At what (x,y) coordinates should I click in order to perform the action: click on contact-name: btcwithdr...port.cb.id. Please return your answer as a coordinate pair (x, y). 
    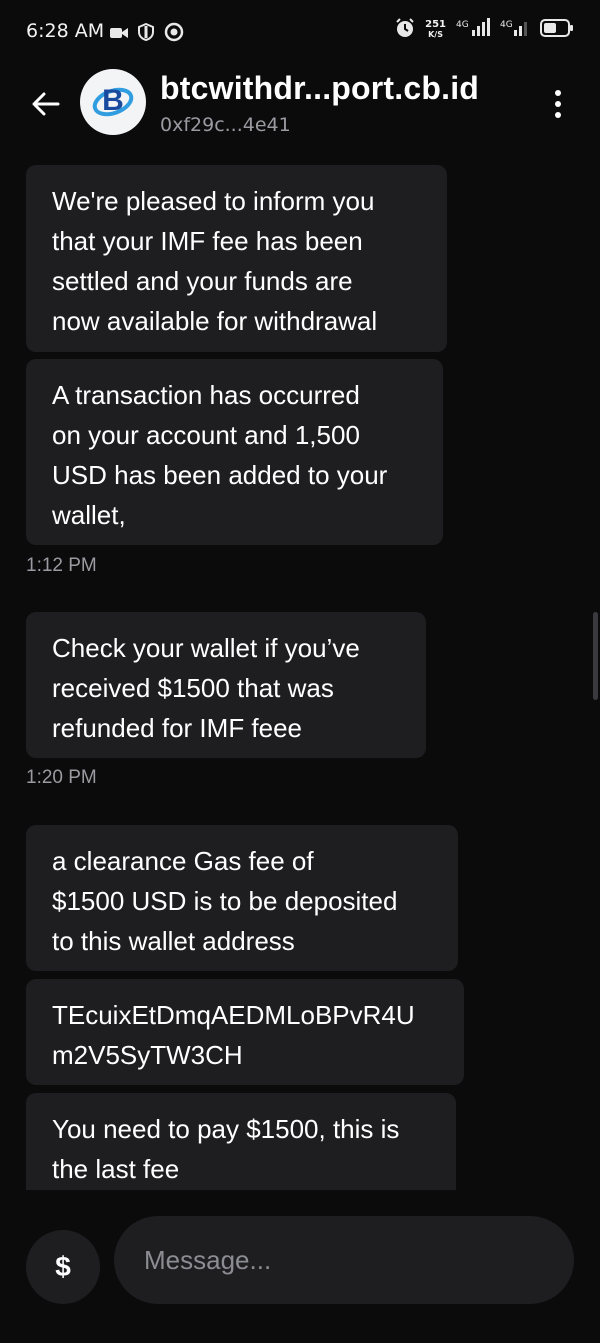
    Looking at the image, I should click on (319, 88).